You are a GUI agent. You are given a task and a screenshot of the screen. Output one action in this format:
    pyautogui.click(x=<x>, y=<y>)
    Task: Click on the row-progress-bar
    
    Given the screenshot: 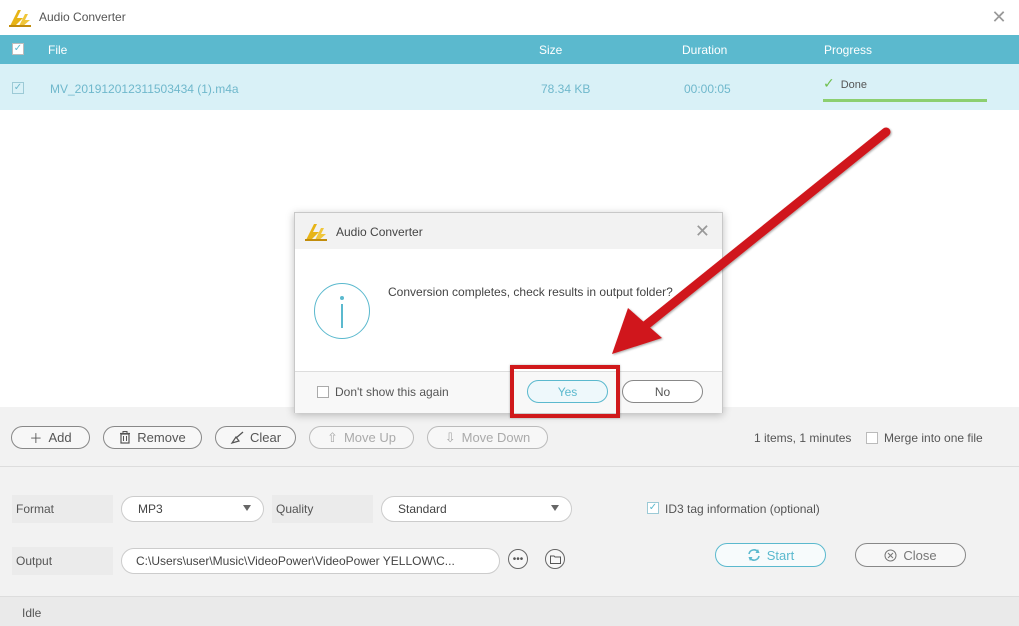 What is the action you would take?
    pyautogui.click(x=905, y=100)
    